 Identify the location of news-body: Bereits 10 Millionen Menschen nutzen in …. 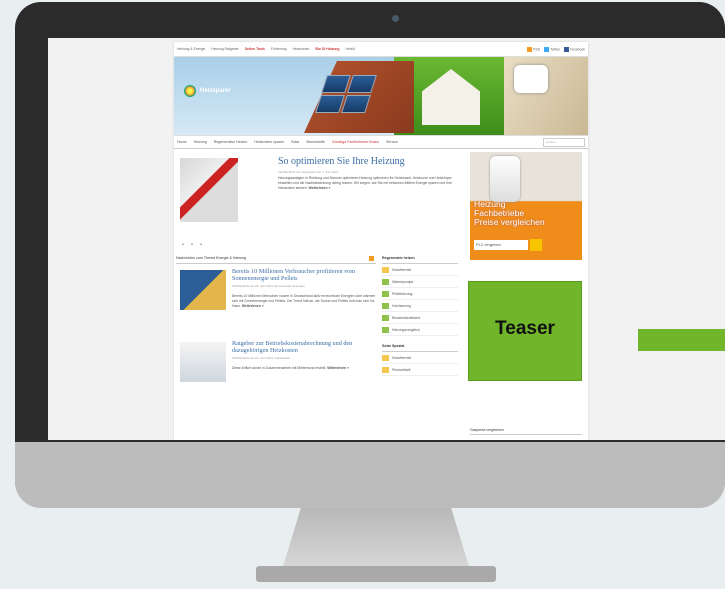
(307, 301).